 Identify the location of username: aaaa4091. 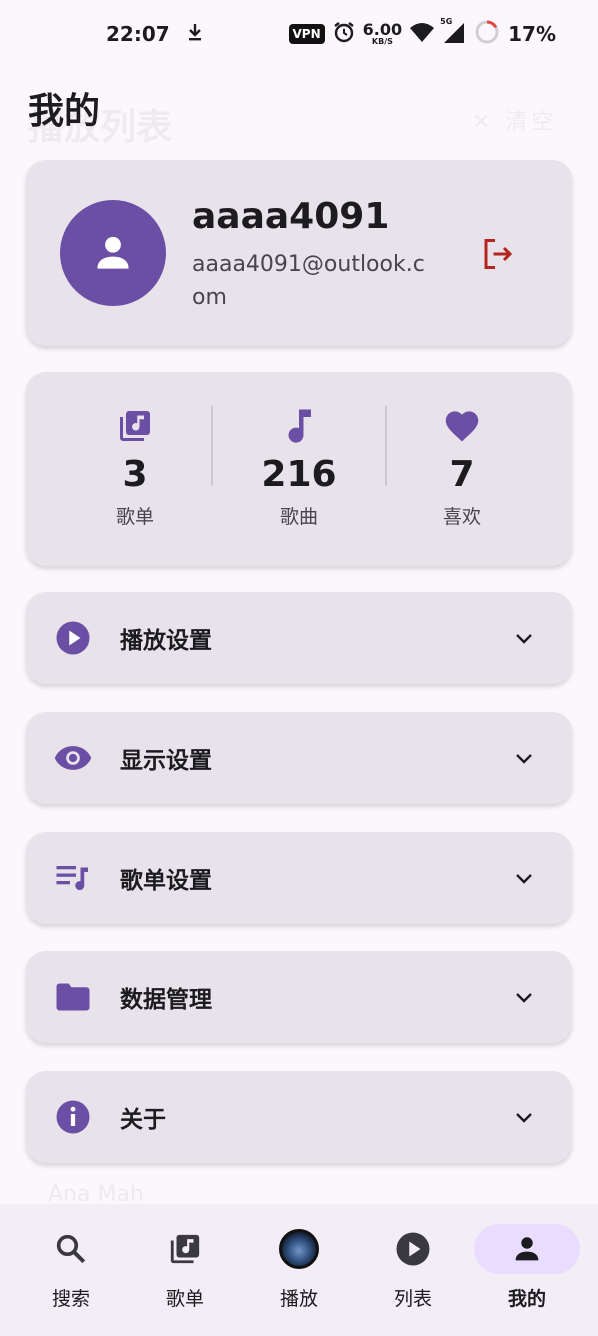
(291, 216).